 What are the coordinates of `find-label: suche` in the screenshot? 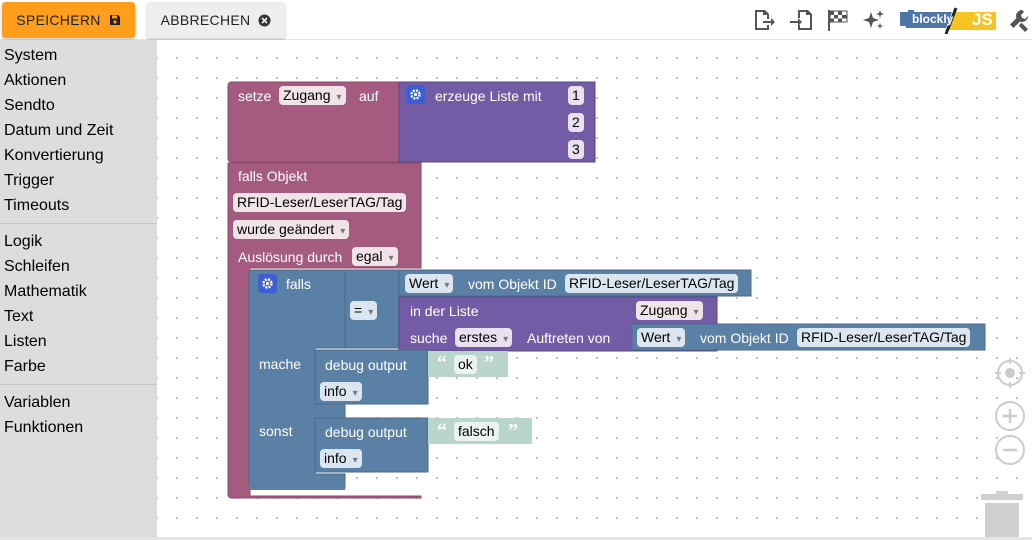 It's located at (429, 338).